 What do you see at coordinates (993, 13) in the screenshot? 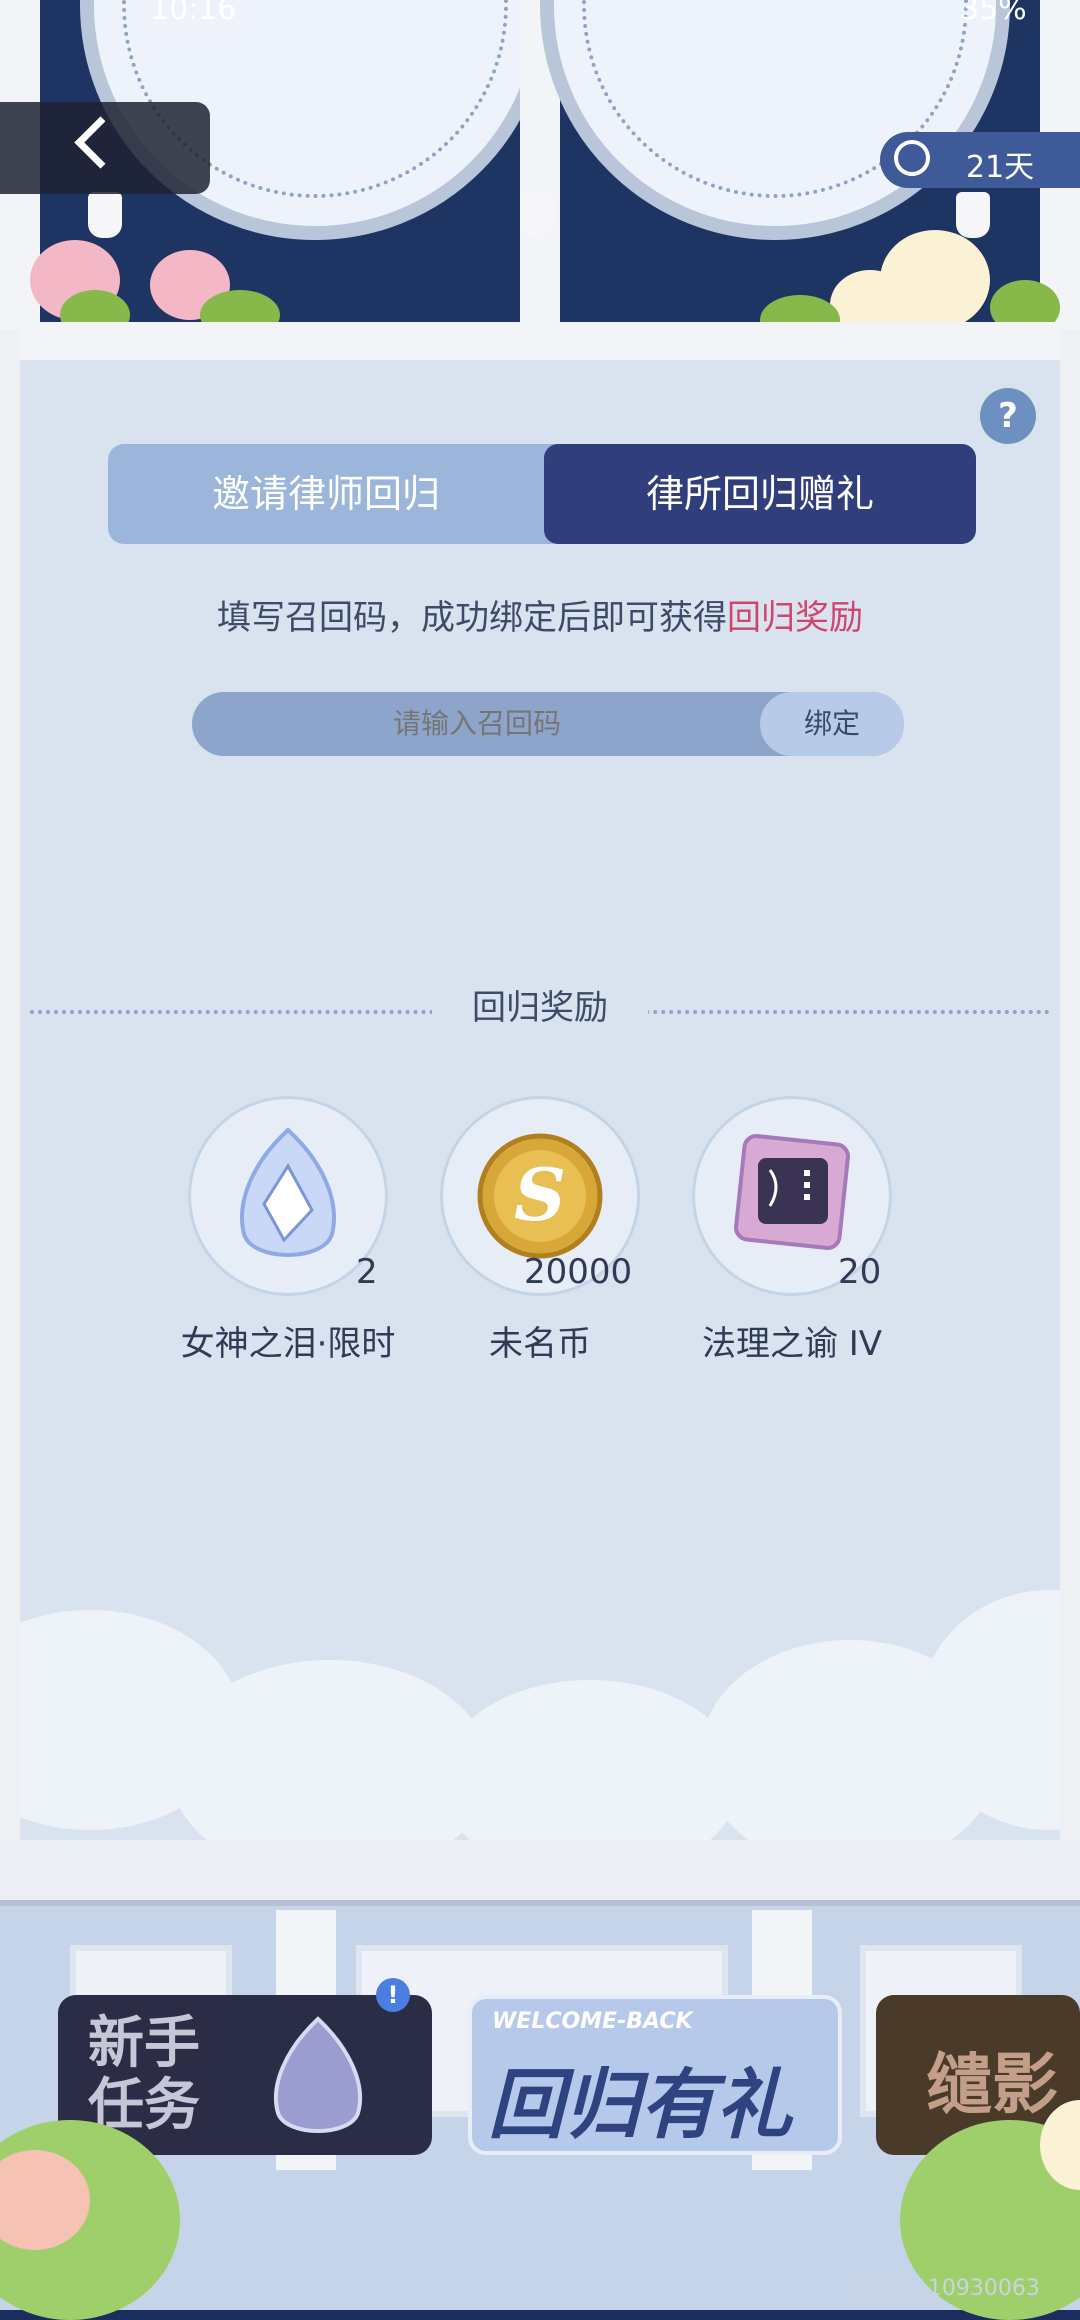
I see `status-battery: 35%` at bounding box center [993, 13].